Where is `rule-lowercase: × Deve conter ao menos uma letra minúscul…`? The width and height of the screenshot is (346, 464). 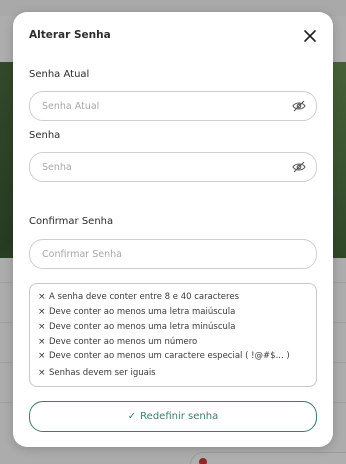
rule-lowercase: × Deve conter ao menos uma letra minúscul… is located at coordinates (136, 327).